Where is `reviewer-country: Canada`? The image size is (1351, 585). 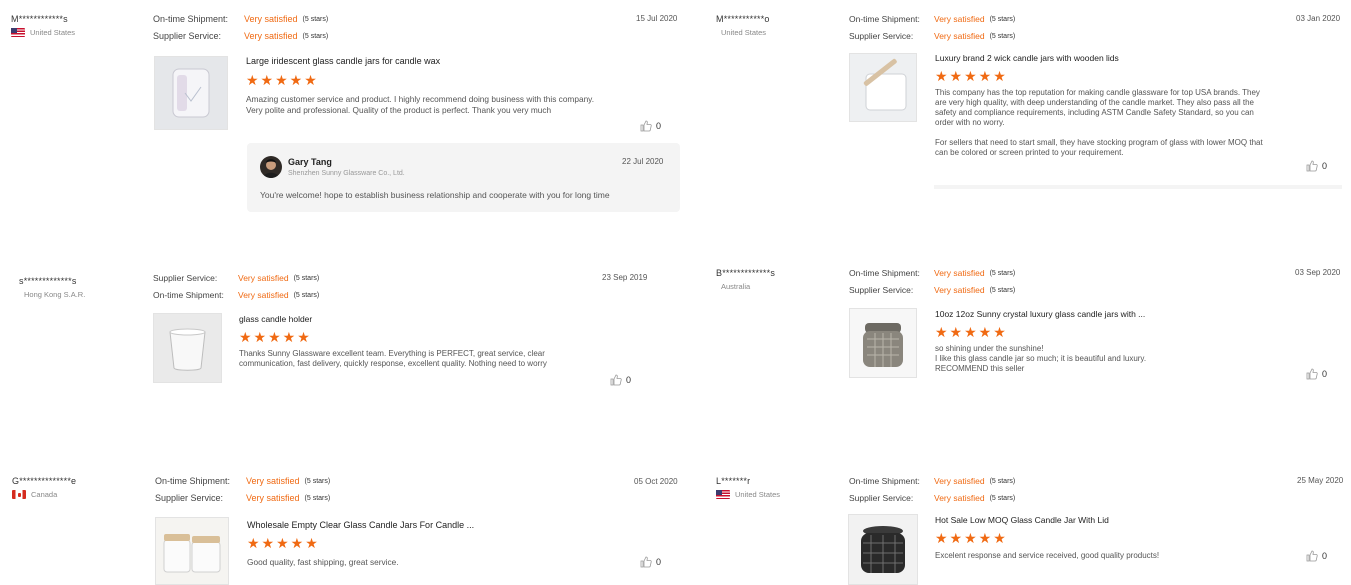
reviewer-country: Canada is located at coordinates (44, 494).